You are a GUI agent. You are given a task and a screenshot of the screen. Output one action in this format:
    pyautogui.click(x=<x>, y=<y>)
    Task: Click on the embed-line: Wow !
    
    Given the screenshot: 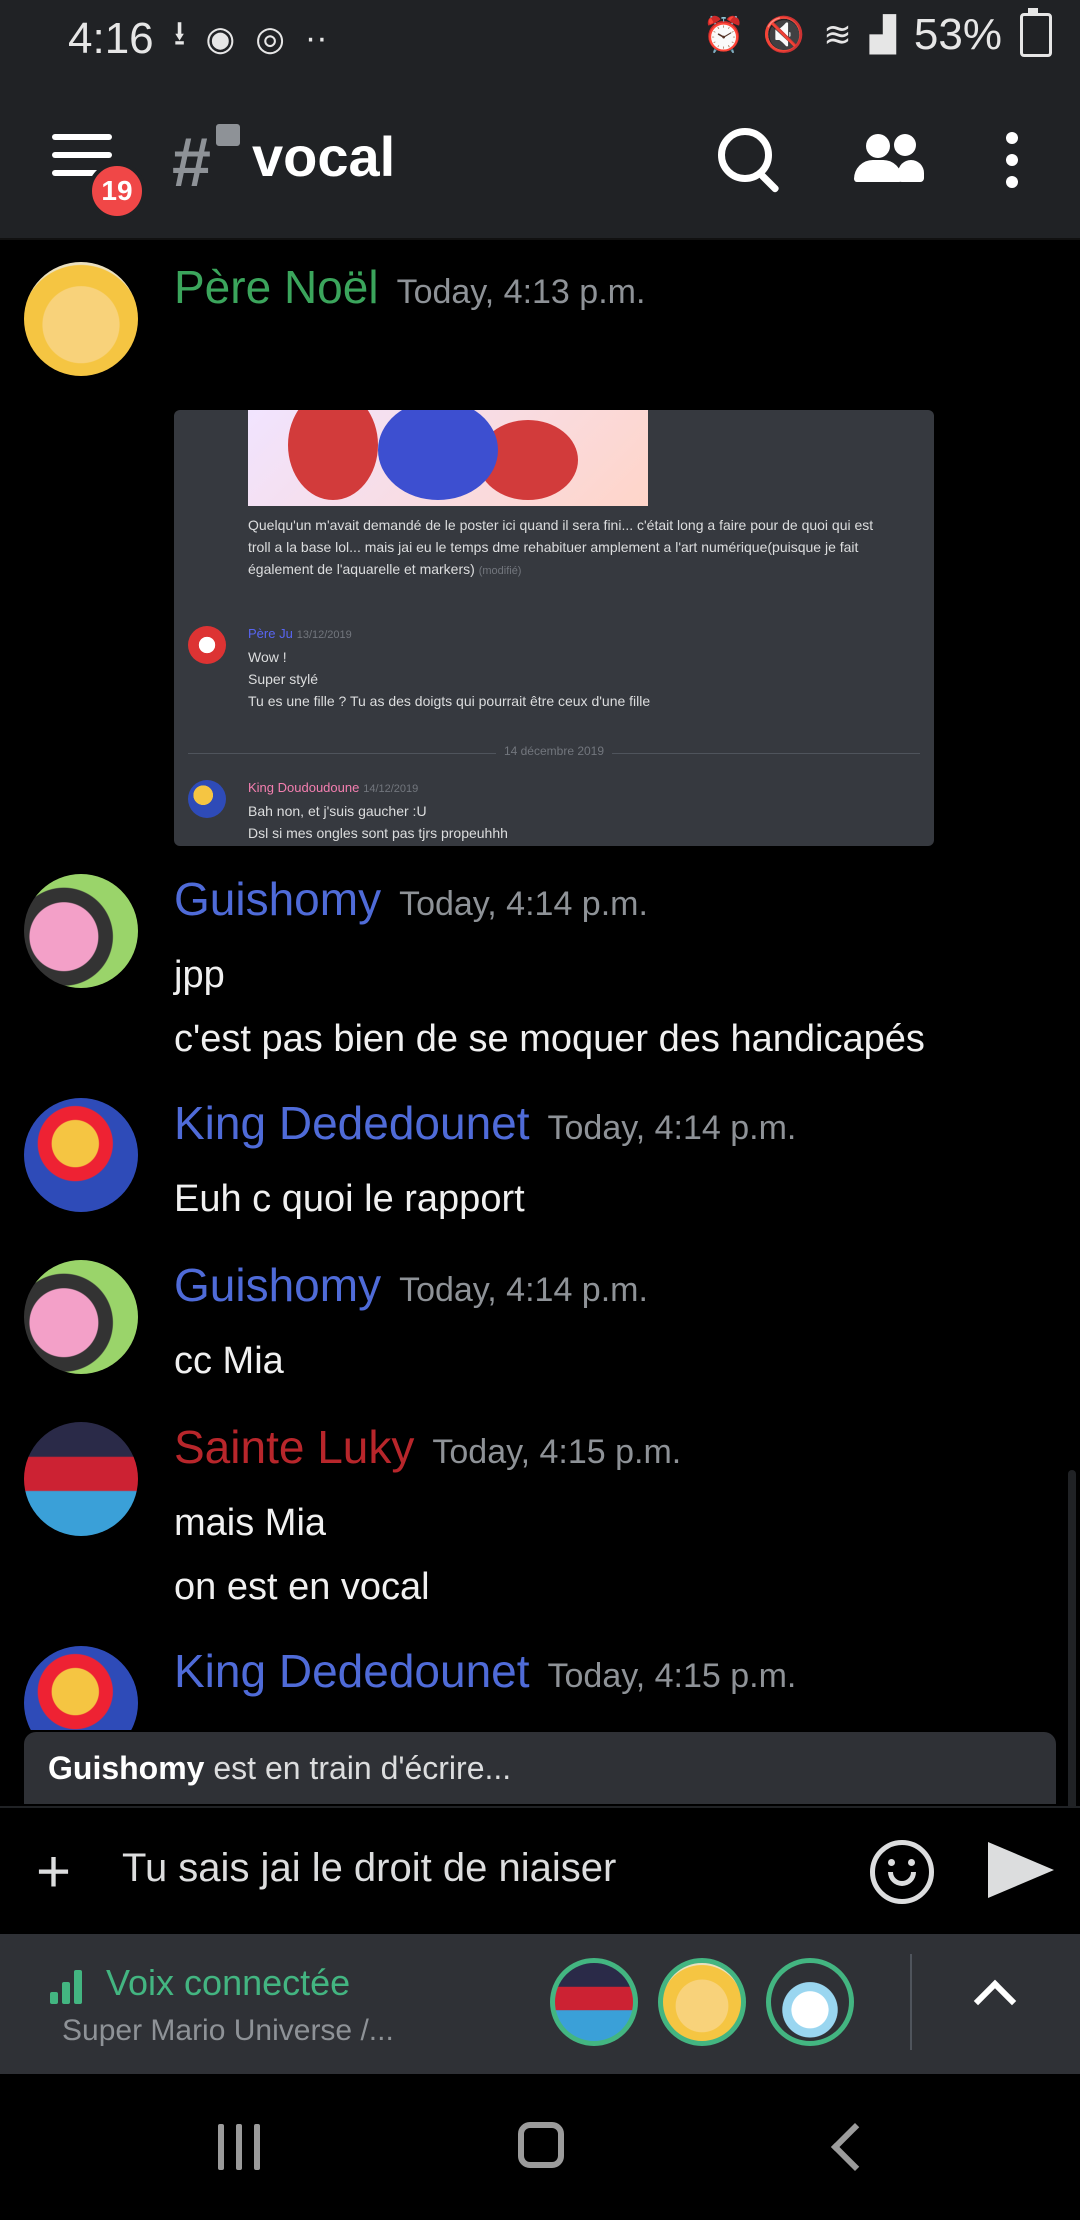 What is the action you would take?
    pyautogui.click(x=267, y=657)
    